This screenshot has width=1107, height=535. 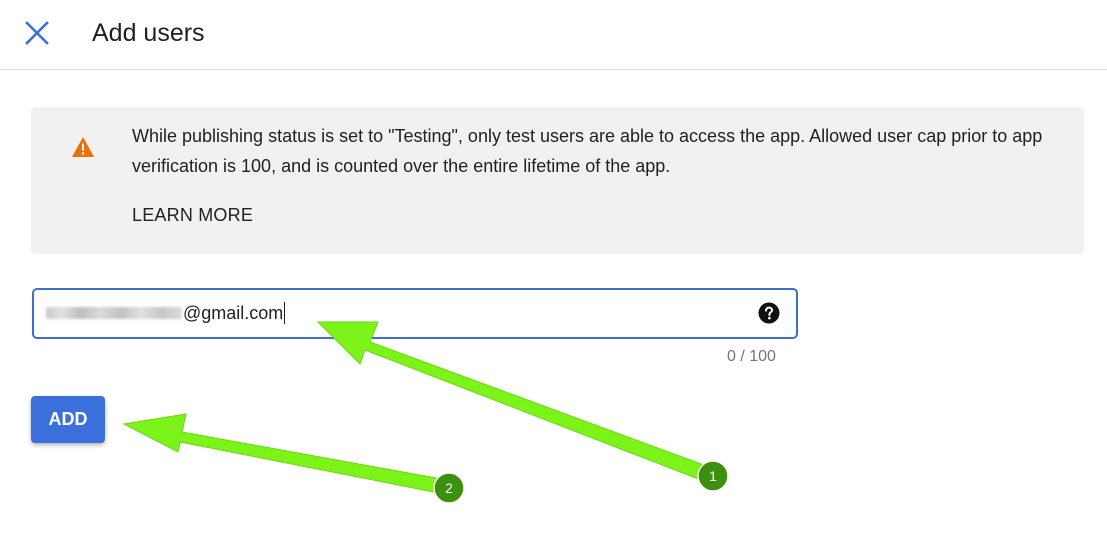 I want to click on email-domain-text: @gmail.com, so click(x=233, y=313).